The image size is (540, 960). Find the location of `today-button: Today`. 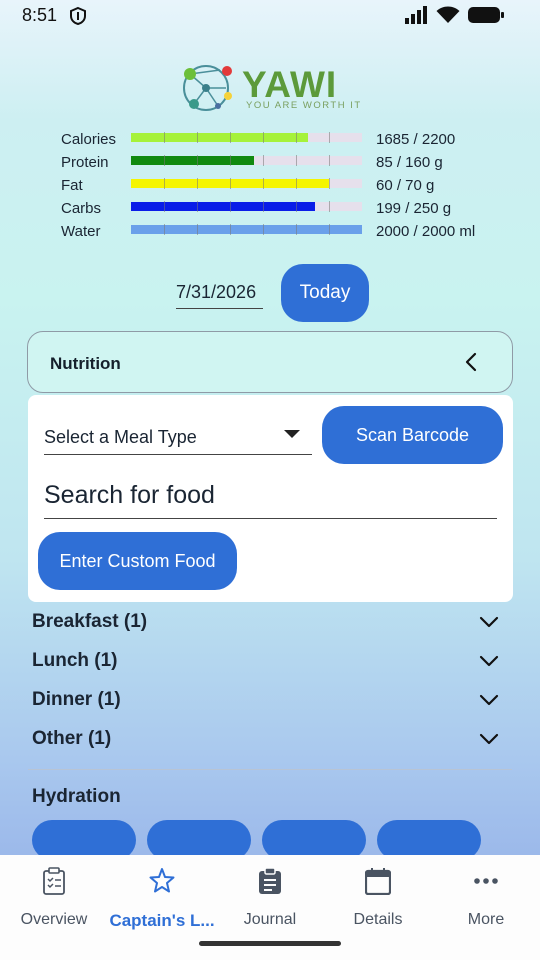

today-button: Today is located at coordinates (325, 293).